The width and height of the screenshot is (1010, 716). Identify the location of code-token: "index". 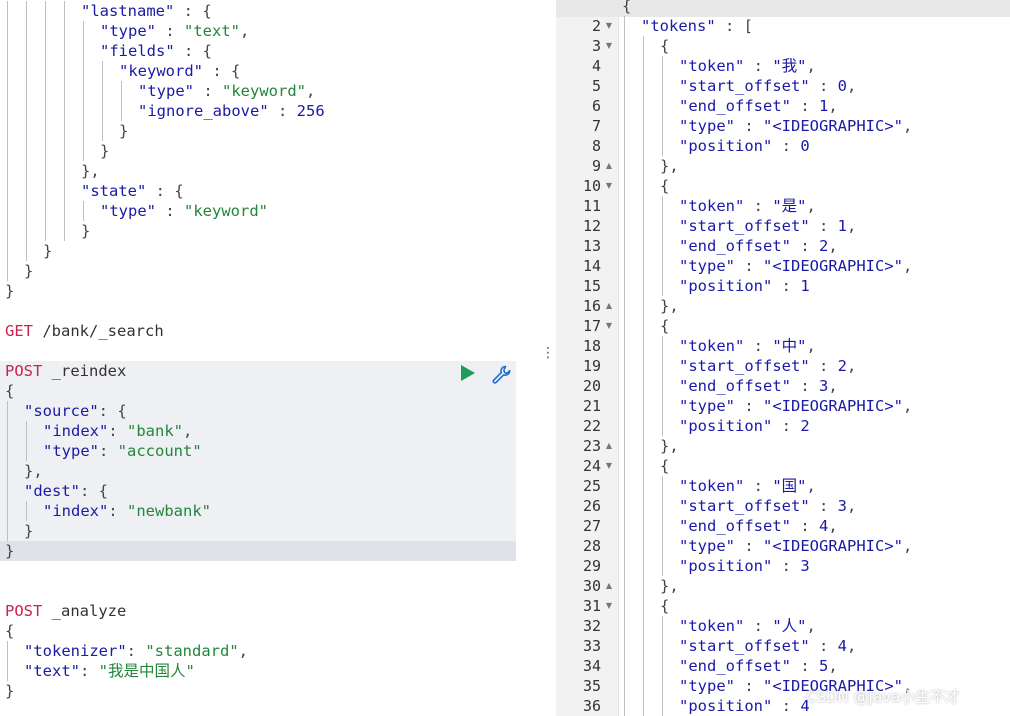
(76, 511).